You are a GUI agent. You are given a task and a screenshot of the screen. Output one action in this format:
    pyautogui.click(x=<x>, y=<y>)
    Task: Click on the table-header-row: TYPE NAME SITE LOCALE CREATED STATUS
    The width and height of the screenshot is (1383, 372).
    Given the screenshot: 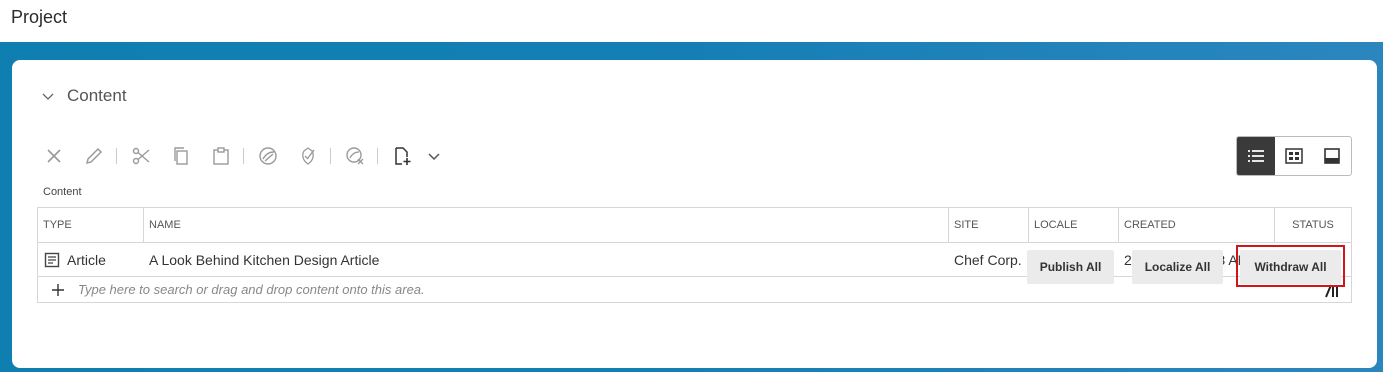 What is the action you would take?
    pyautogui.click(x=694, y=225)
    